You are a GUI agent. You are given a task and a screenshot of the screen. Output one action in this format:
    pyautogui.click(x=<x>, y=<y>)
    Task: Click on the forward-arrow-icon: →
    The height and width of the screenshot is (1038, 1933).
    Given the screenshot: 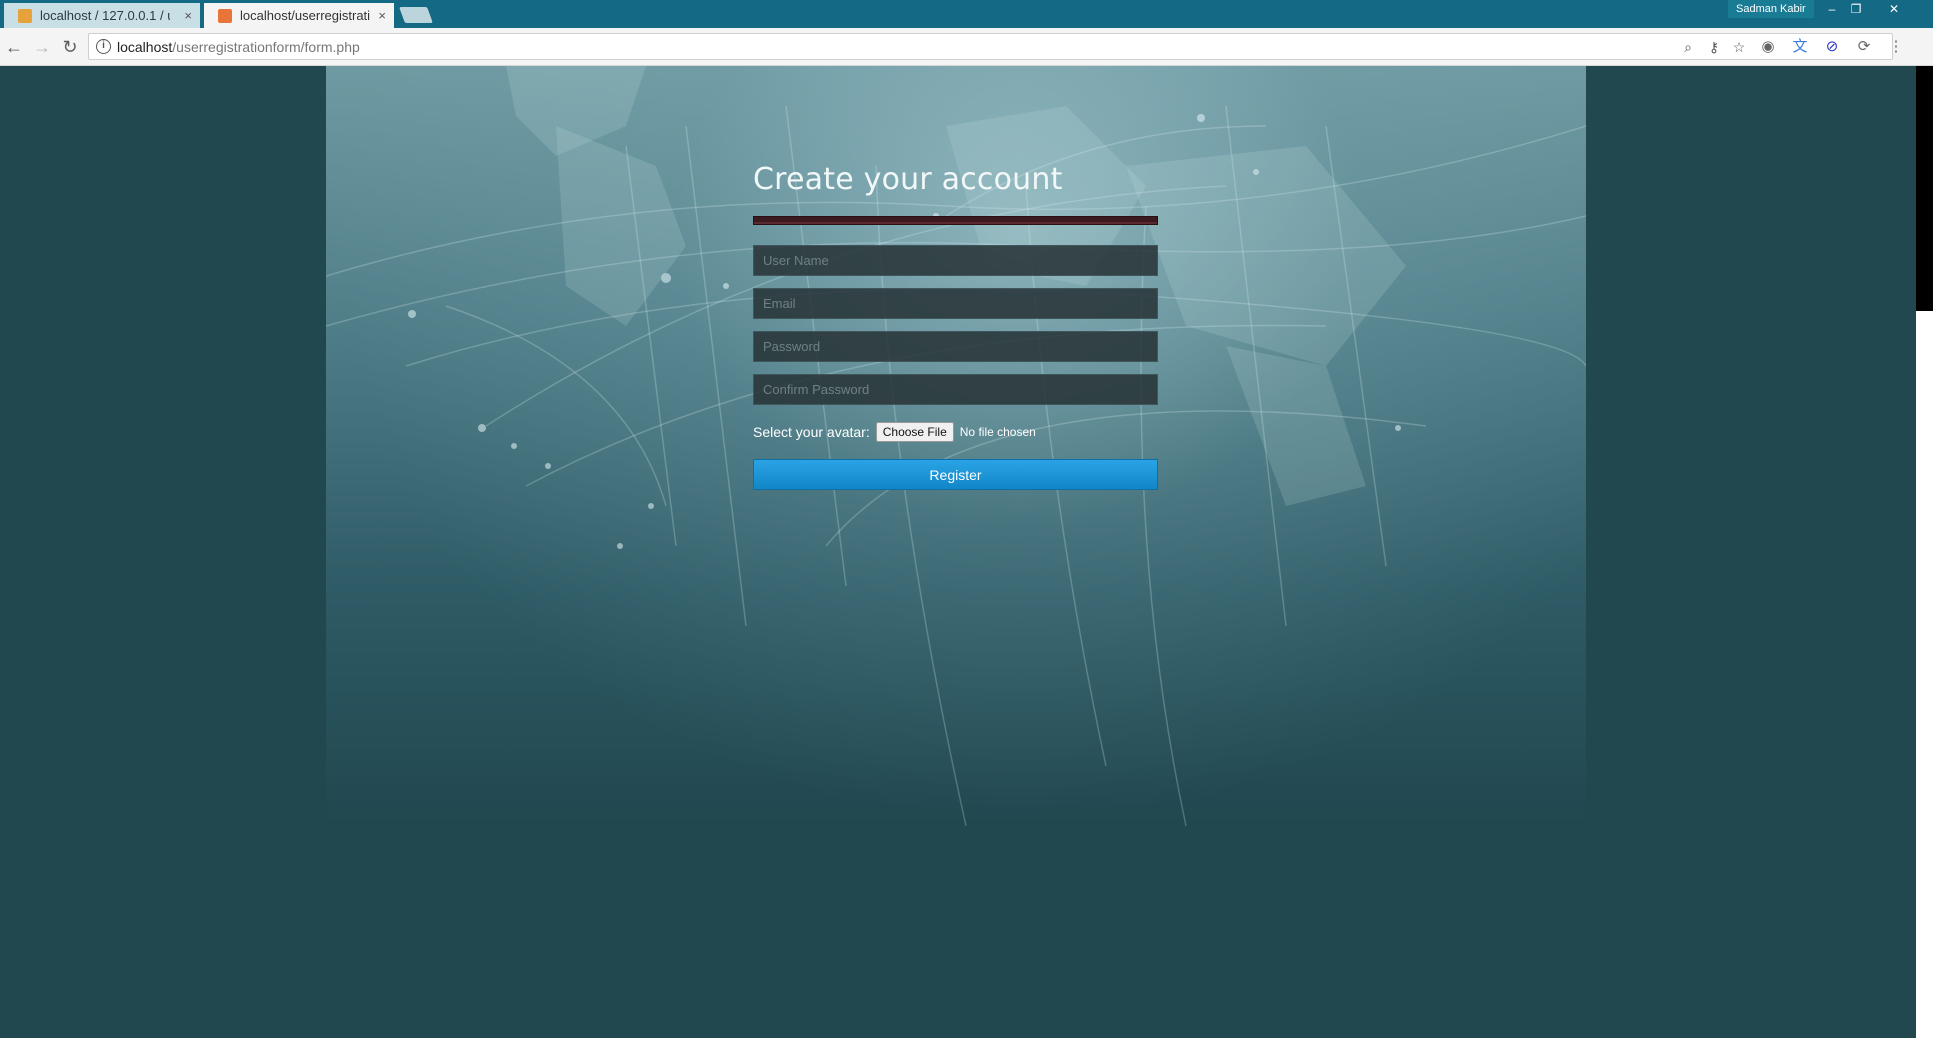 What is the action you would take?
    pyautogui.click(x=42, y=47)
    